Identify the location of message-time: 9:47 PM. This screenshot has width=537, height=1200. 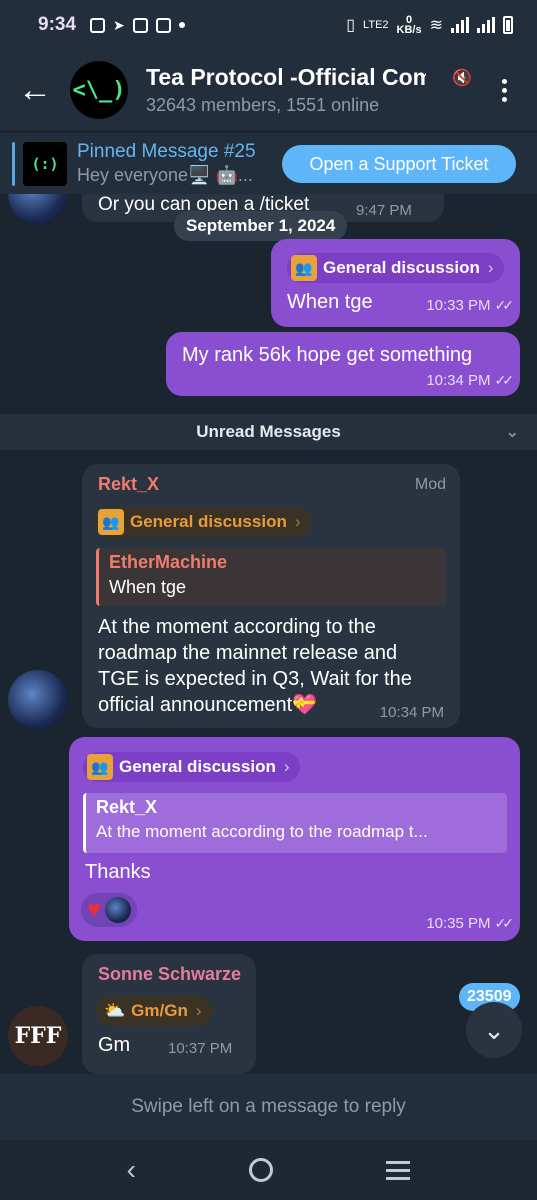
(384, 210).